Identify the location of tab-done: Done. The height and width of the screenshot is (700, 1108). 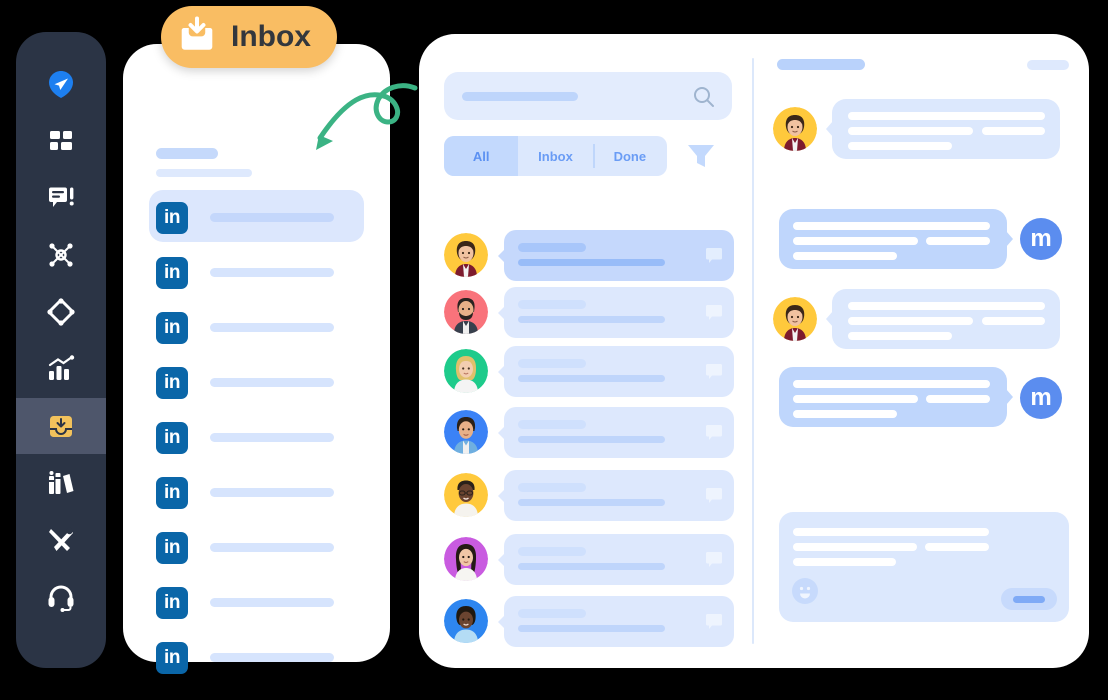
(629, 156).